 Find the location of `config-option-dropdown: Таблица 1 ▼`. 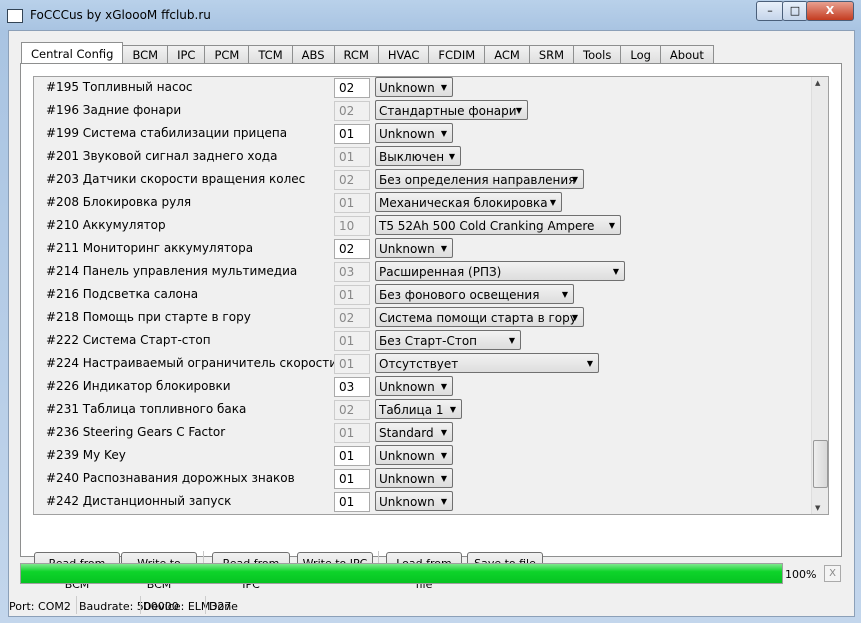

config-option-dropdown: Таблица 1 ▼ is located at coordinates (418, 409).